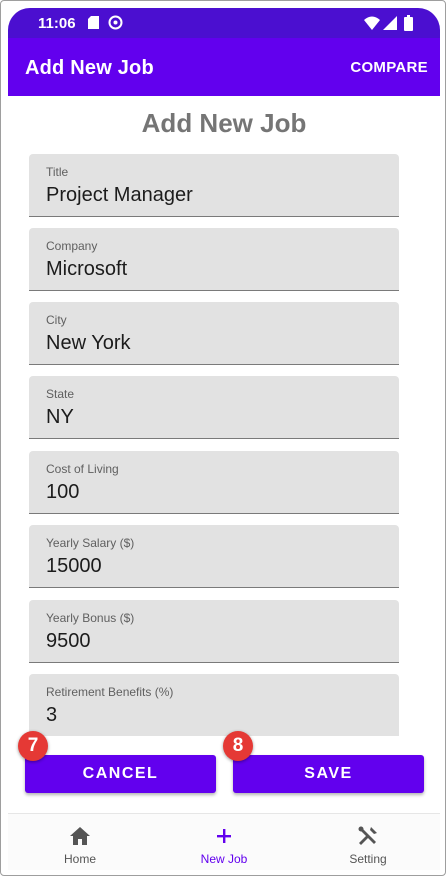  What do you see at coordinates (214, 407) in the screenshot?
I see `state-field: State NY` at bounding box center [214, 407].